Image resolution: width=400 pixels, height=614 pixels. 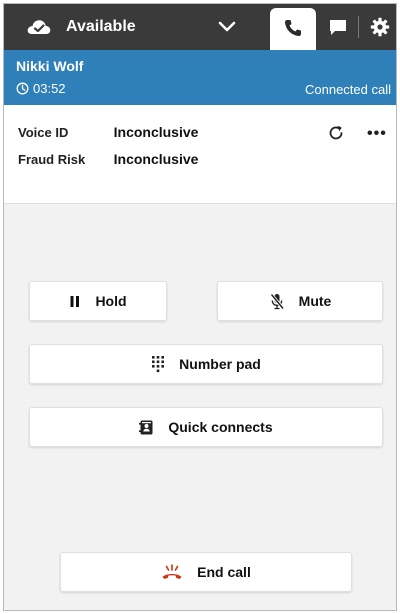 I want to click on call-timer: 03:52, so click(x=41, y=88).